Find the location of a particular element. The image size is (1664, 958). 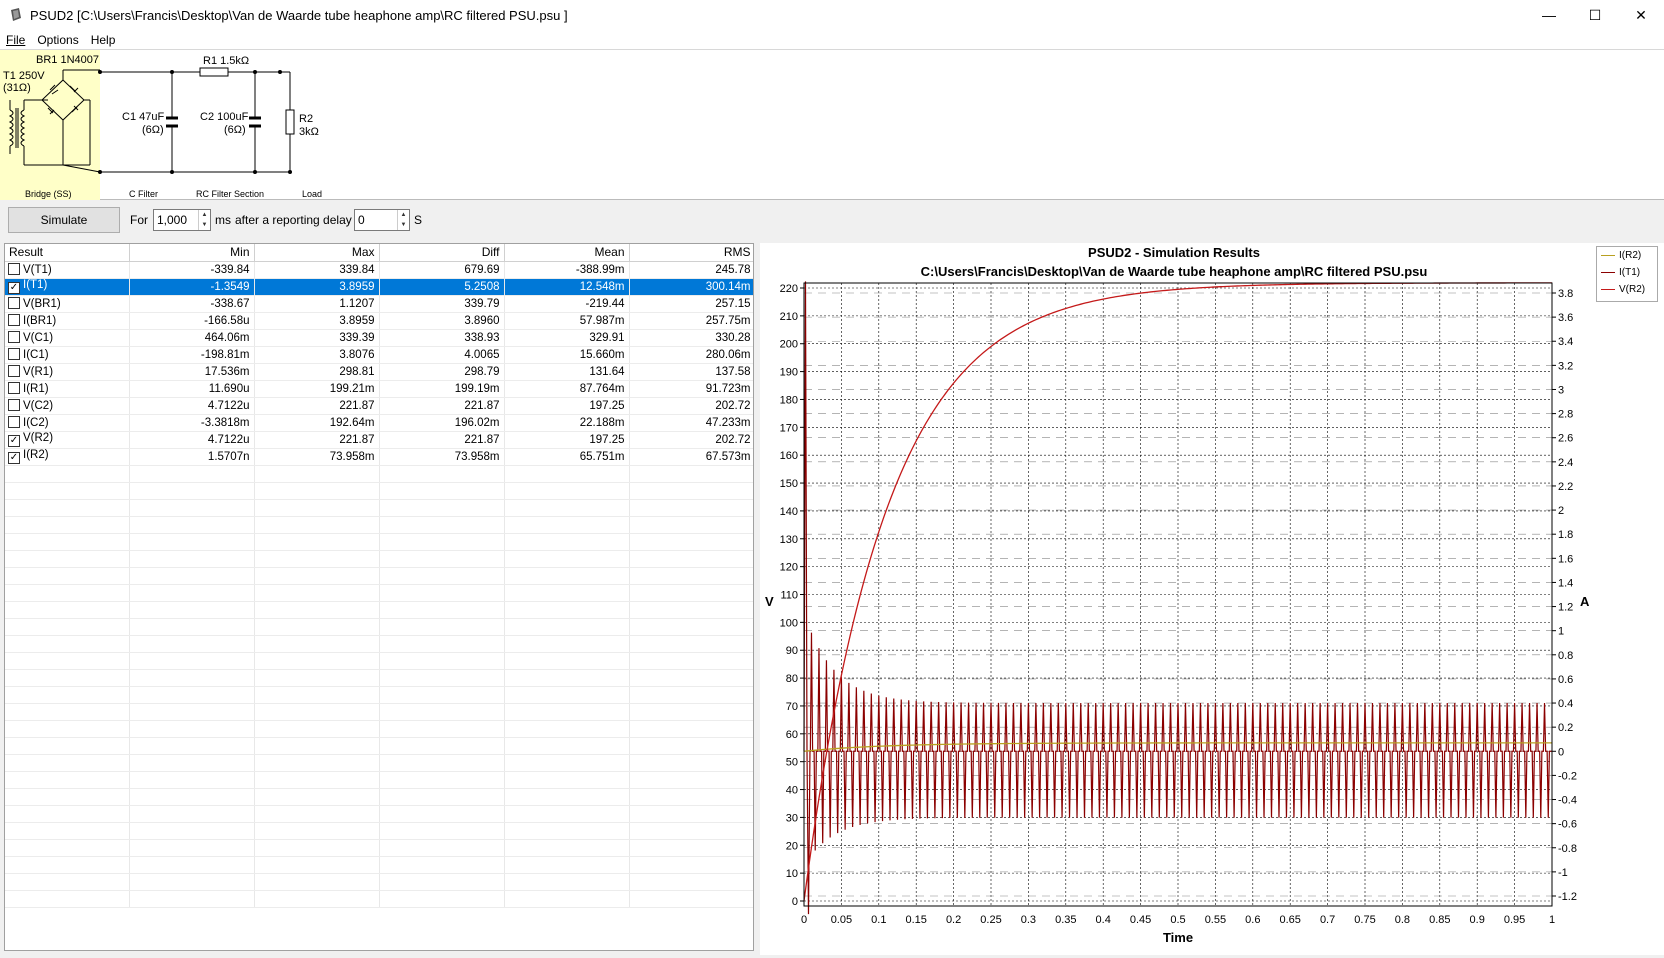

c1-label: C1 47uF is located at coordinates (143, 117).